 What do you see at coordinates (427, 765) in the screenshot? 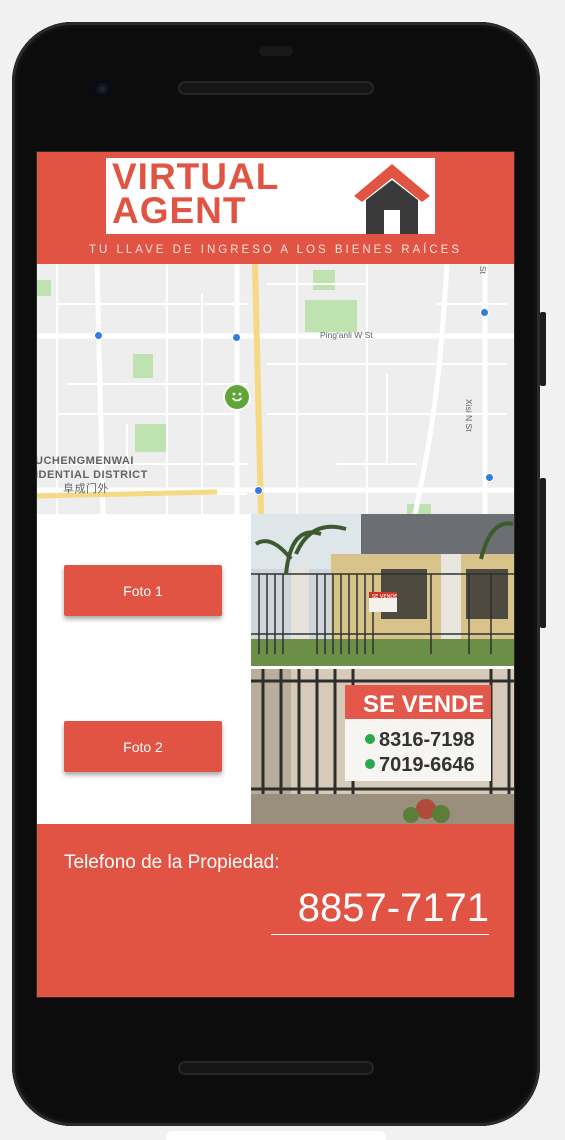
I see `sign-phone-2: 7019-6646` at bounding box center [427, 765].